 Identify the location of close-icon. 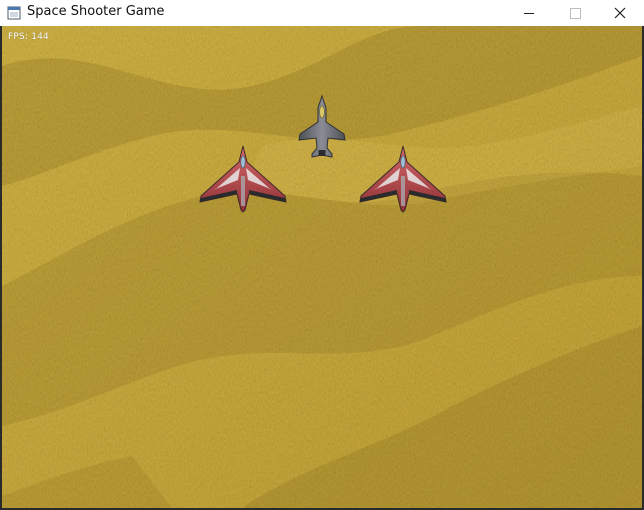
(620, 13).